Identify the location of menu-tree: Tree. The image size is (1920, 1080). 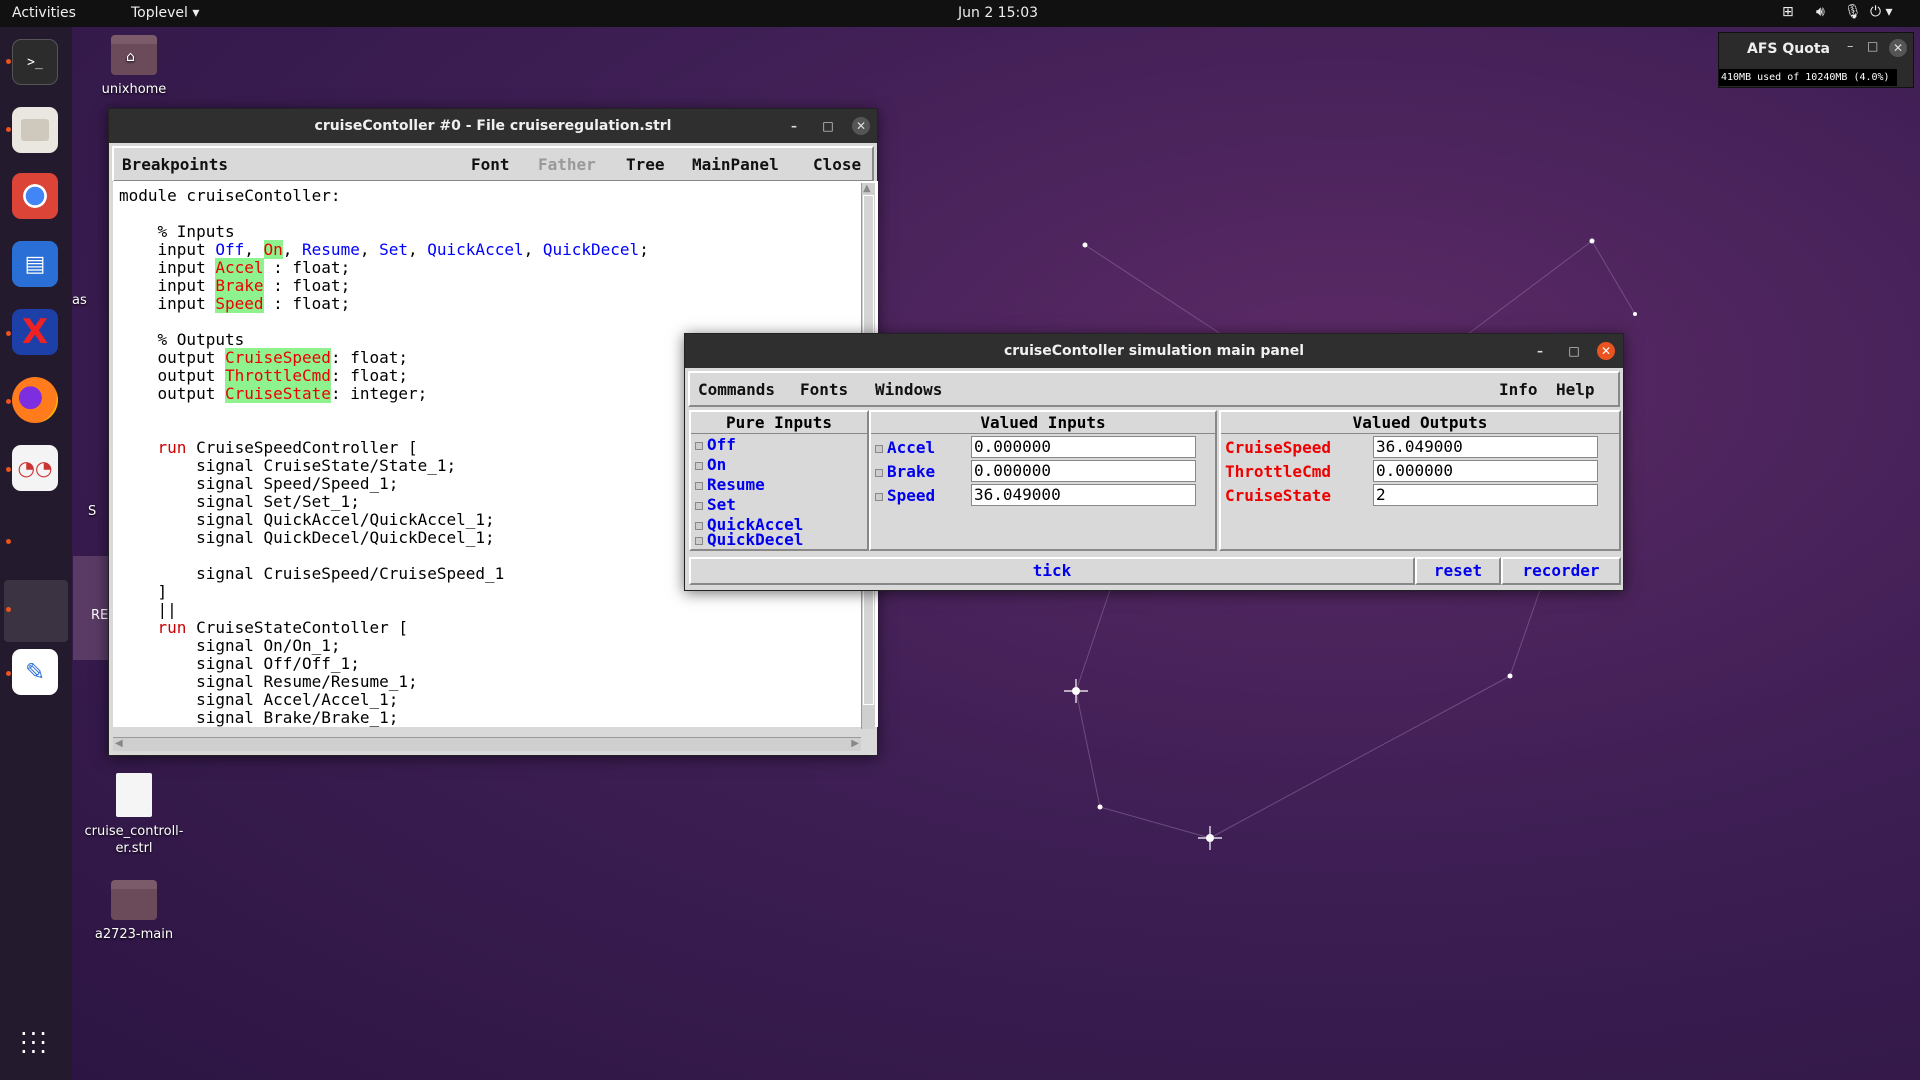
(645, 164).